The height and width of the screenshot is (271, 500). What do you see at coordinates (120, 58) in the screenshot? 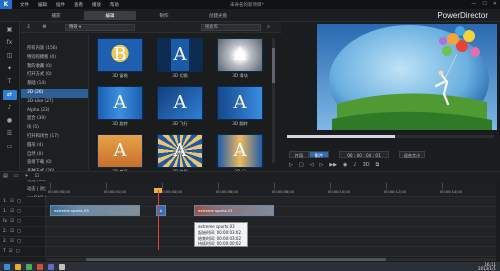
I see `effect-tile: B 3D 窗格` at bounding box center [120, 58].